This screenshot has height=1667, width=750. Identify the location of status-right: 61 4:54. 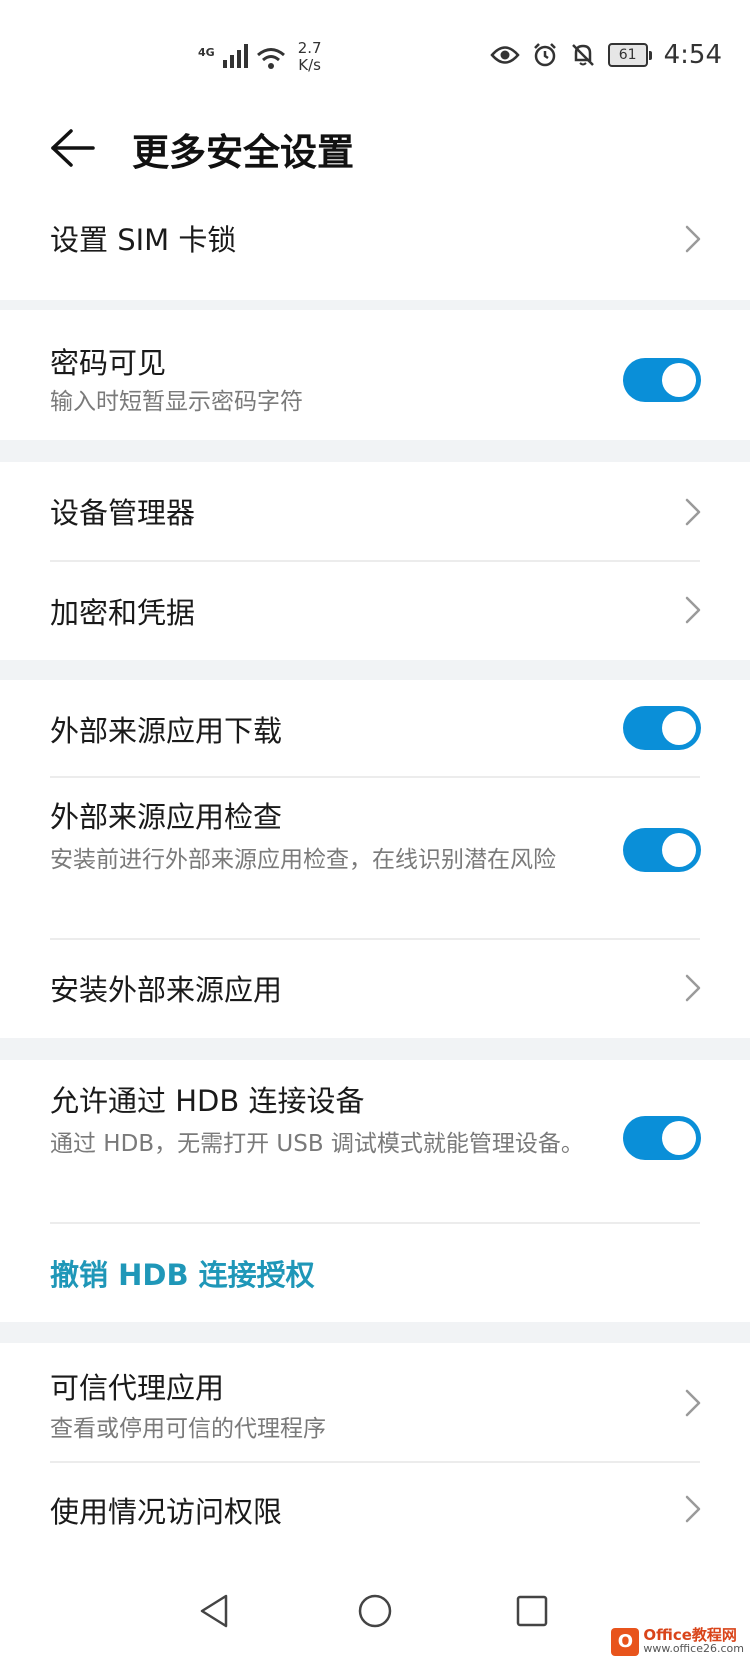
(605, 55).